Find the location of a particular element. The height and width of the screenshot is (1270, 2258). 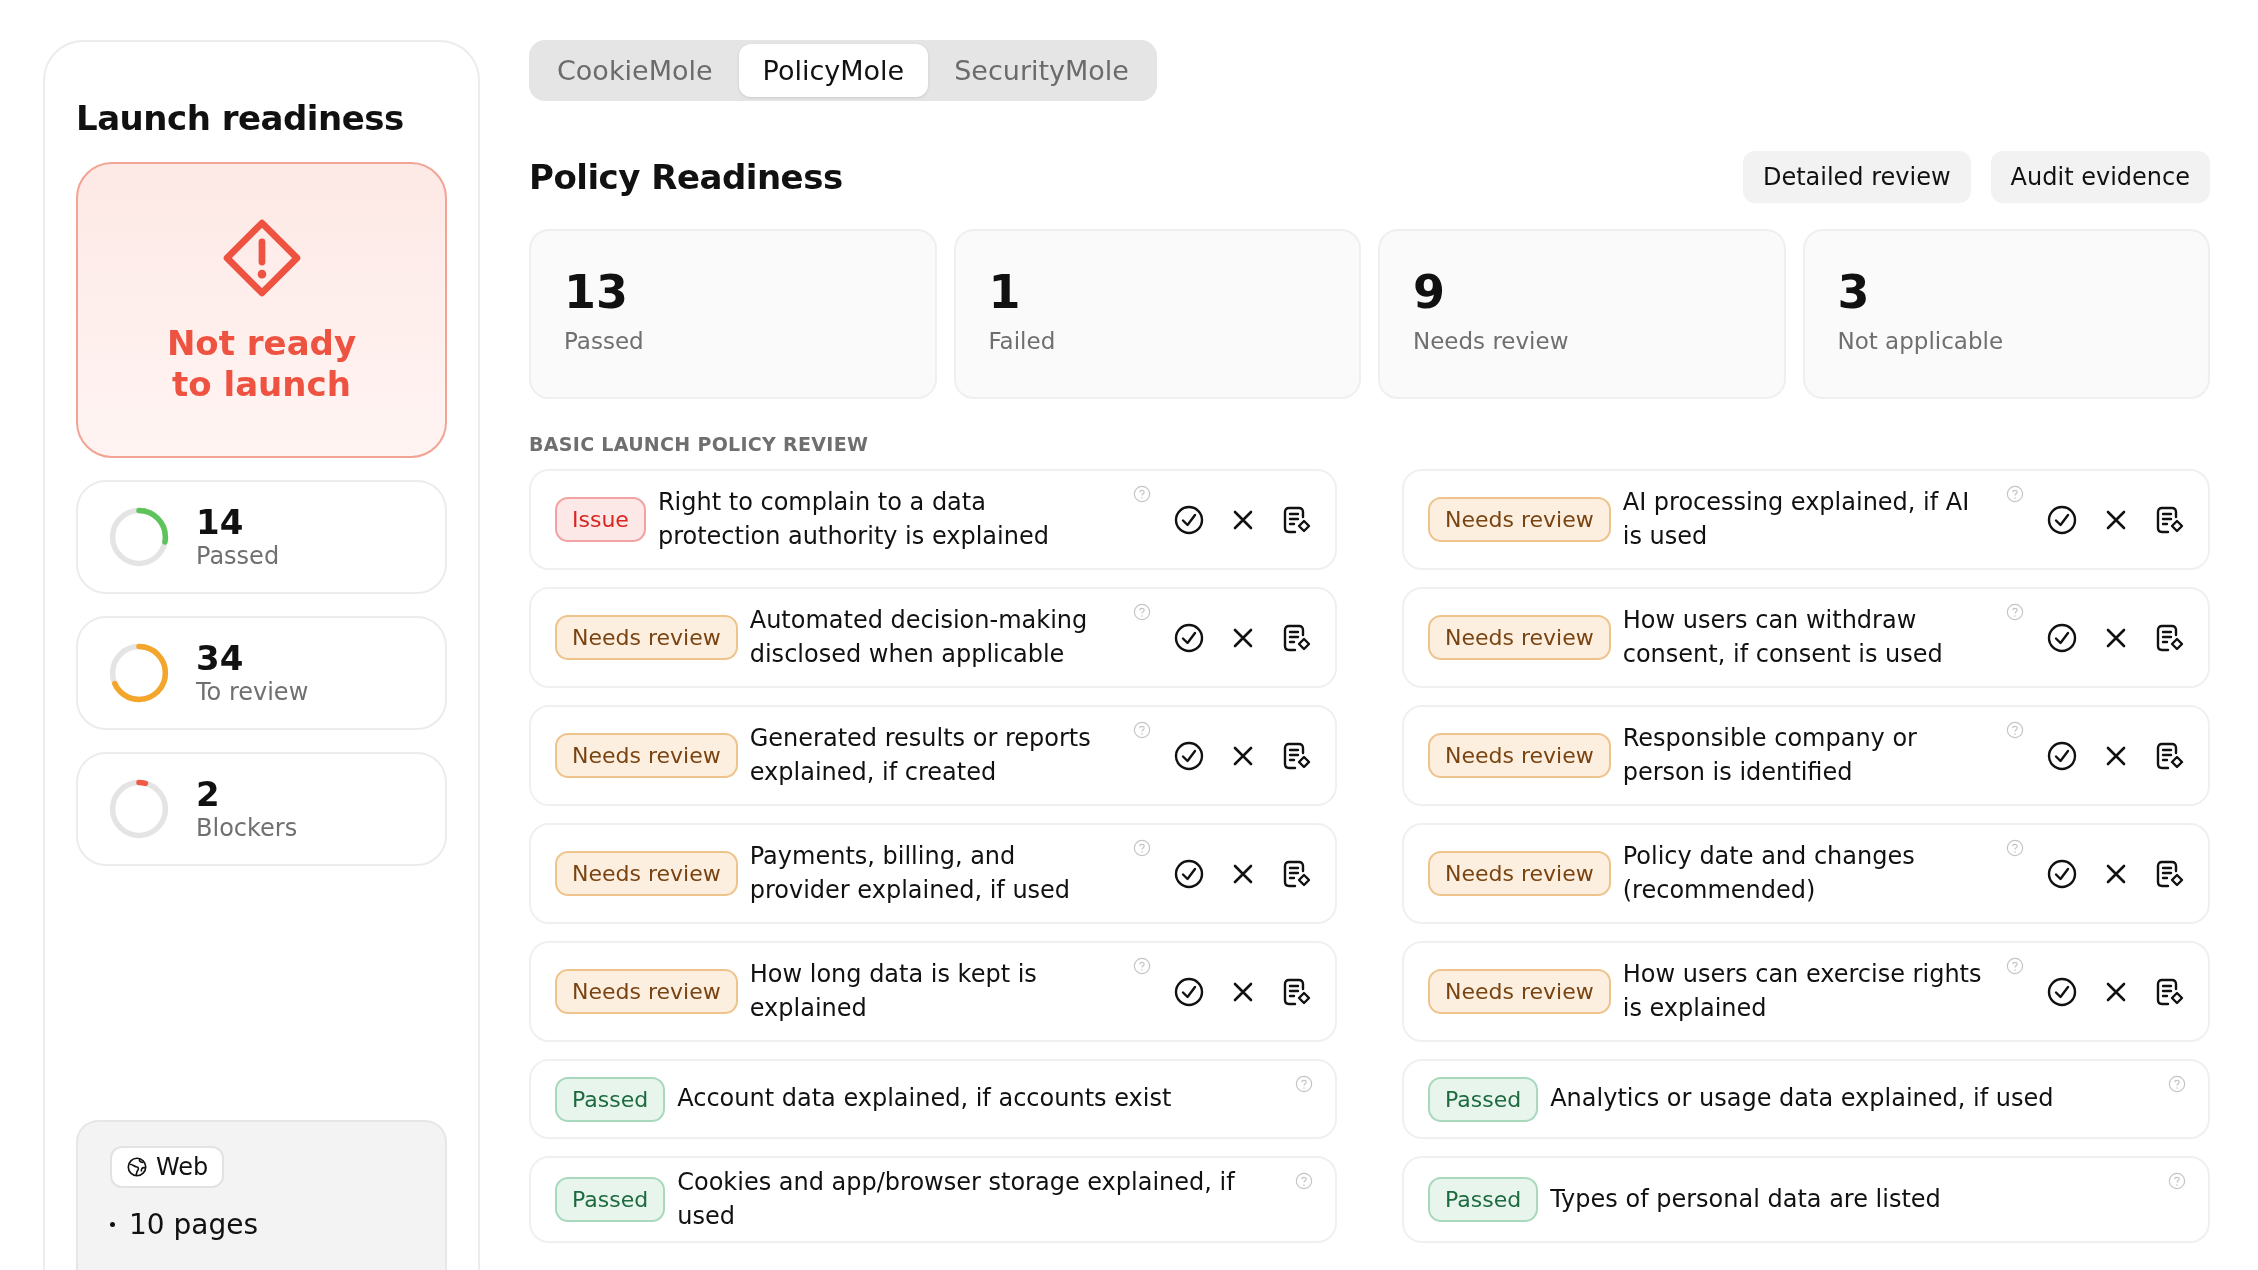

stat-label: Blockers is located at coordinates (247, 827).